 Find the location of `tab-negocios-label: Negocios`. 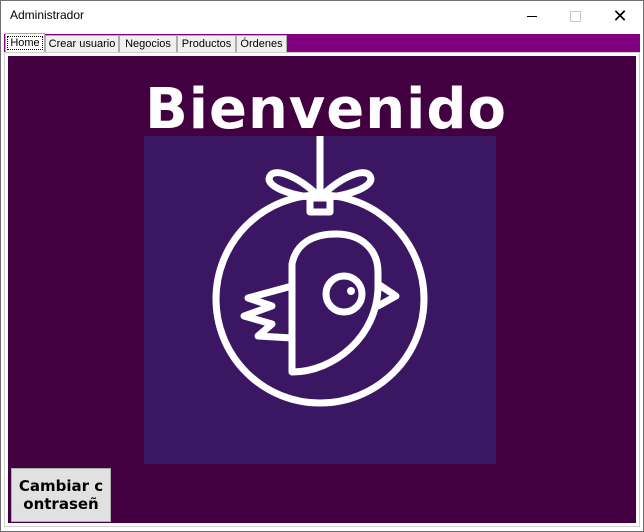

tab-negocios-label: Negocios is located at coordinates (148, 44).